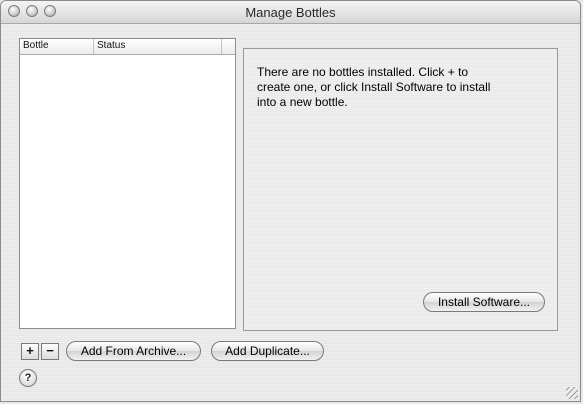  Describe the element at coordinates (572, 393) in the screenshot. I see `resize-grip-icon` at that location.